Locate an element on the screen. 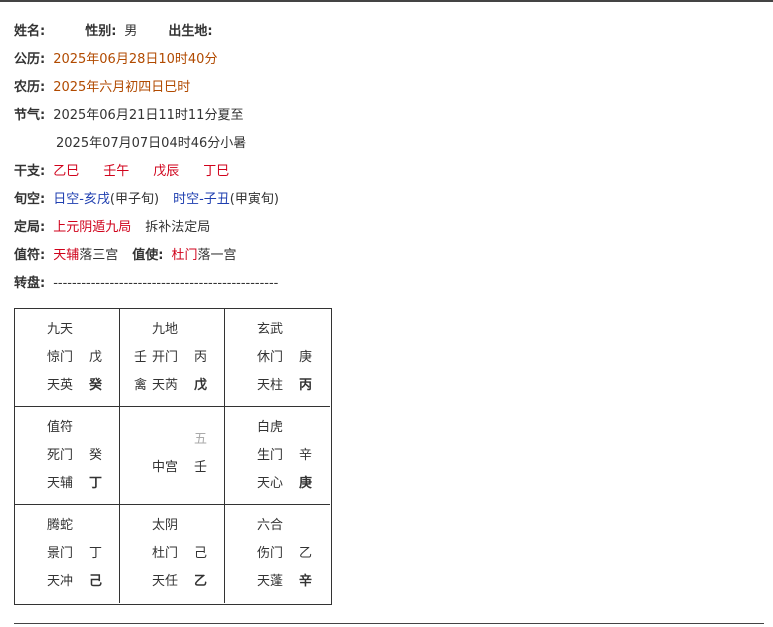  ganzhi-hour: 丁巳 is located at coordinates (216, 171).